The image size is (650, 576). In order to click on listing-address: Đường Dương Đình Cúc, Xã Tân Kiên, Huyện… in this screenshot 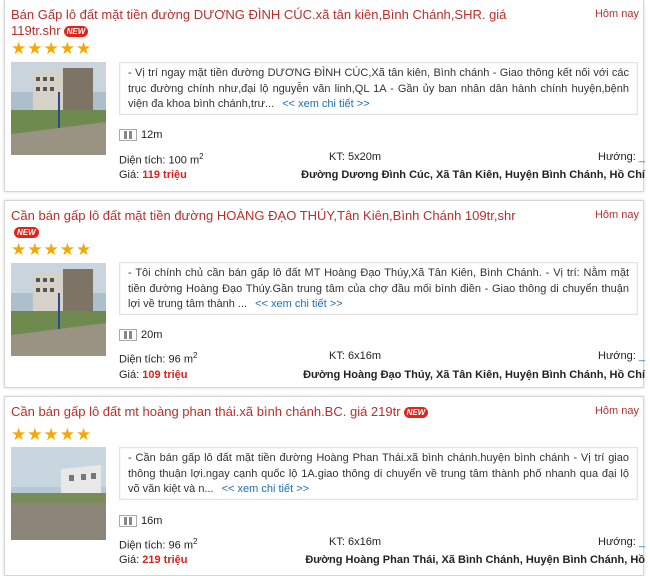, I will do `click(473, 175)`.